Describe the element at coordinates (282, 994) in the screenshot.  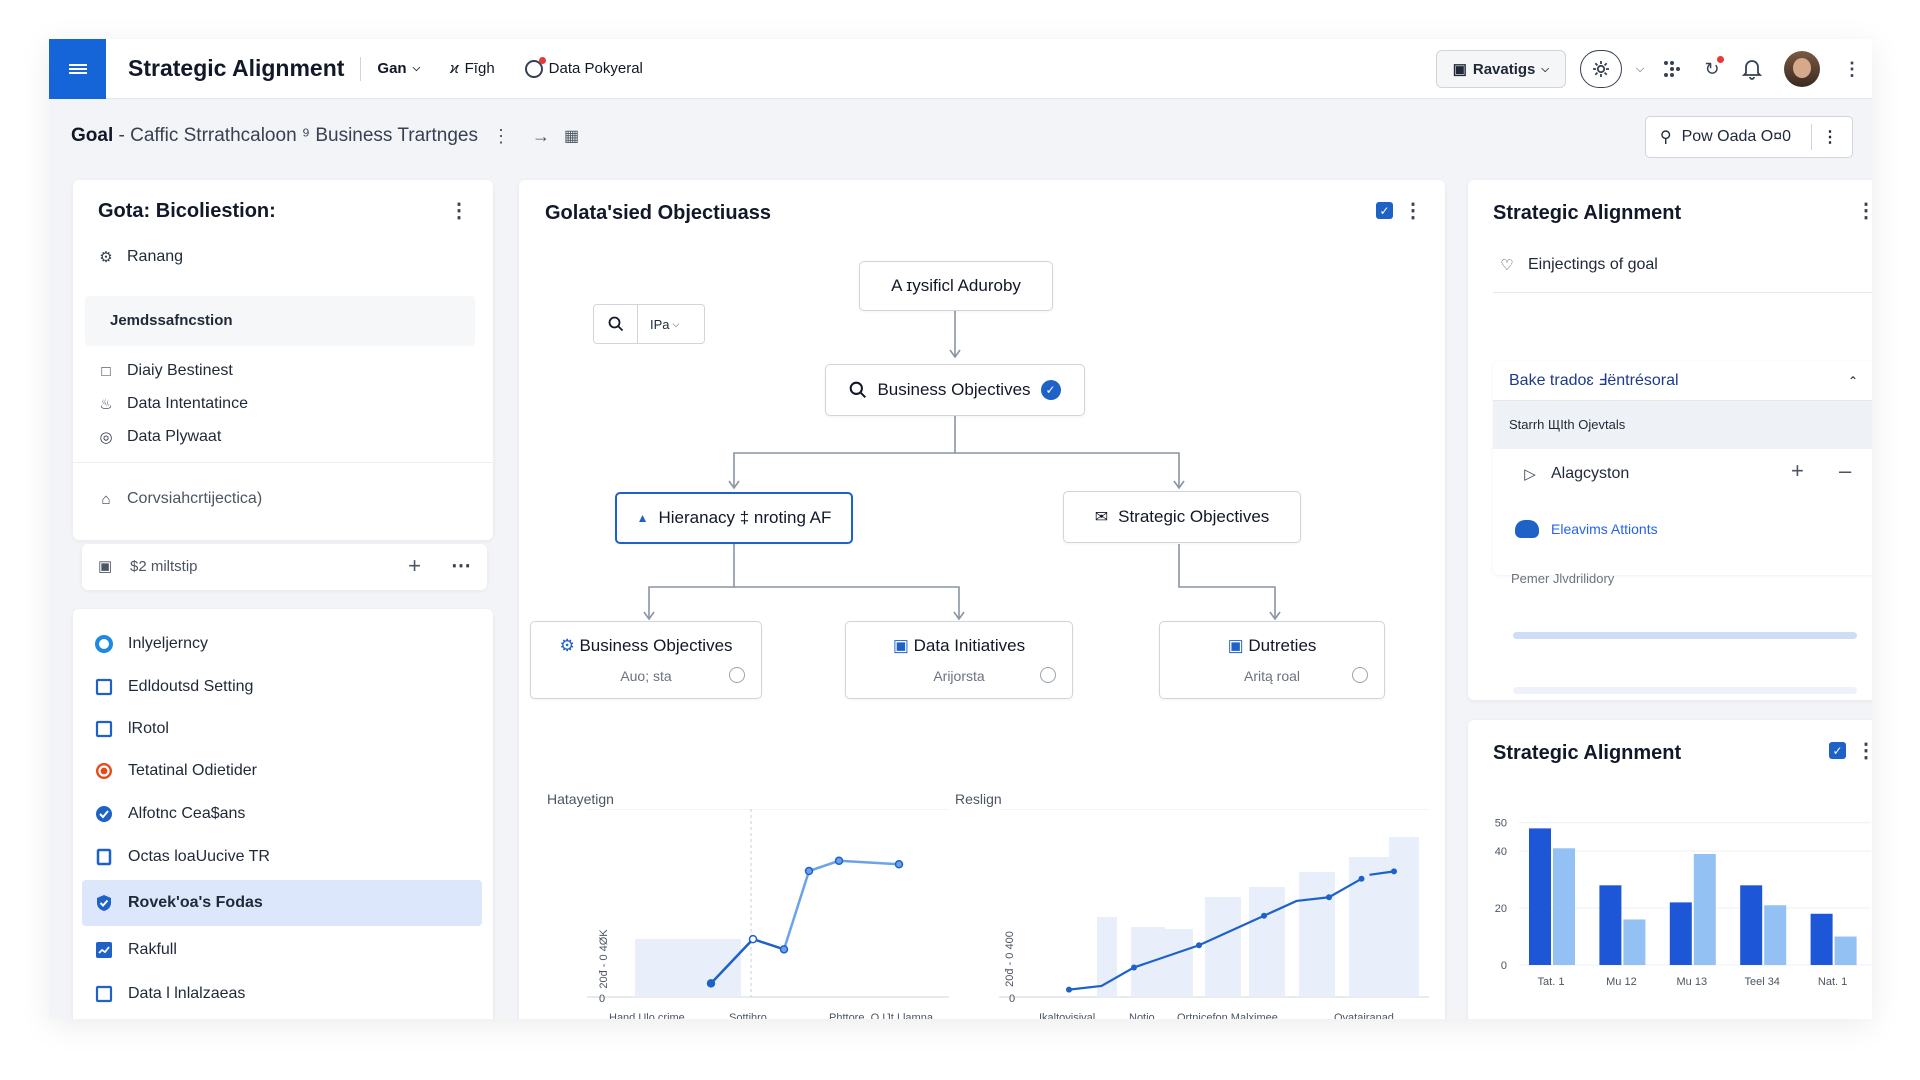
I see `sidebar-item: Data l lnlalzaeas` at that location.